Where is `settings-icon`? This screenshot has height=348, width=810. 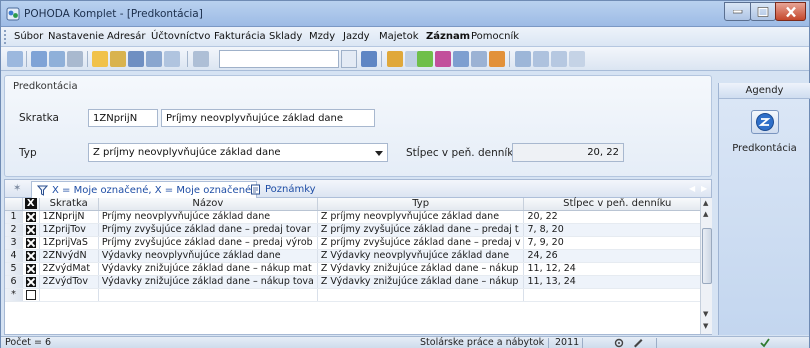 settings-icon is located at coordinates (619, 343).